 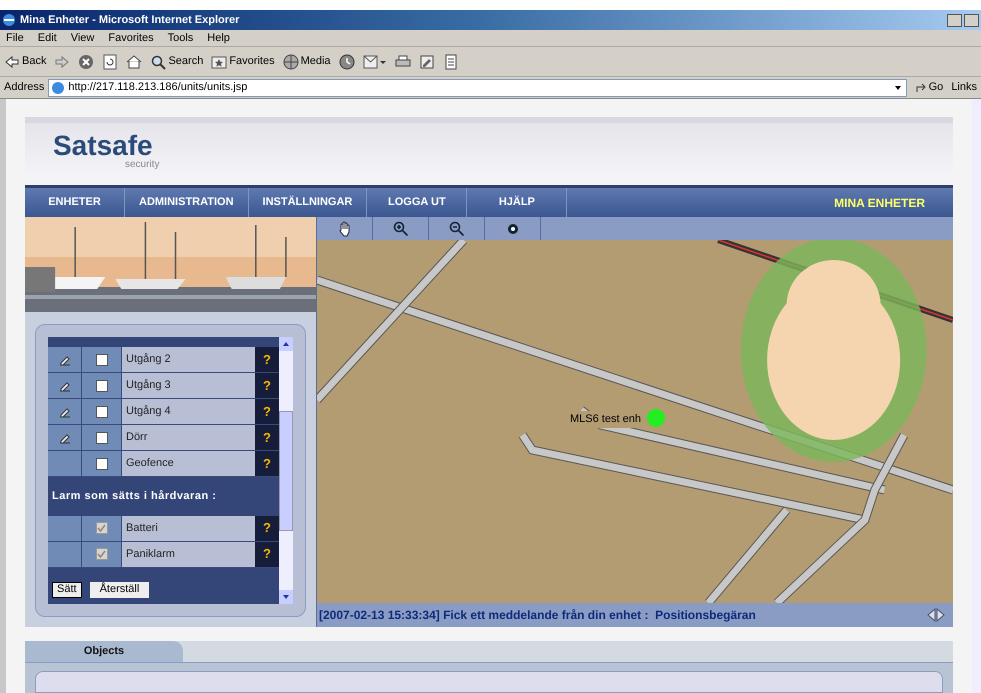 I want to click on status-message: [2007-02-13 15:33:34] Fick ett meddelande från din enhet : Positionsbegäran, so click(x=538, y=615).